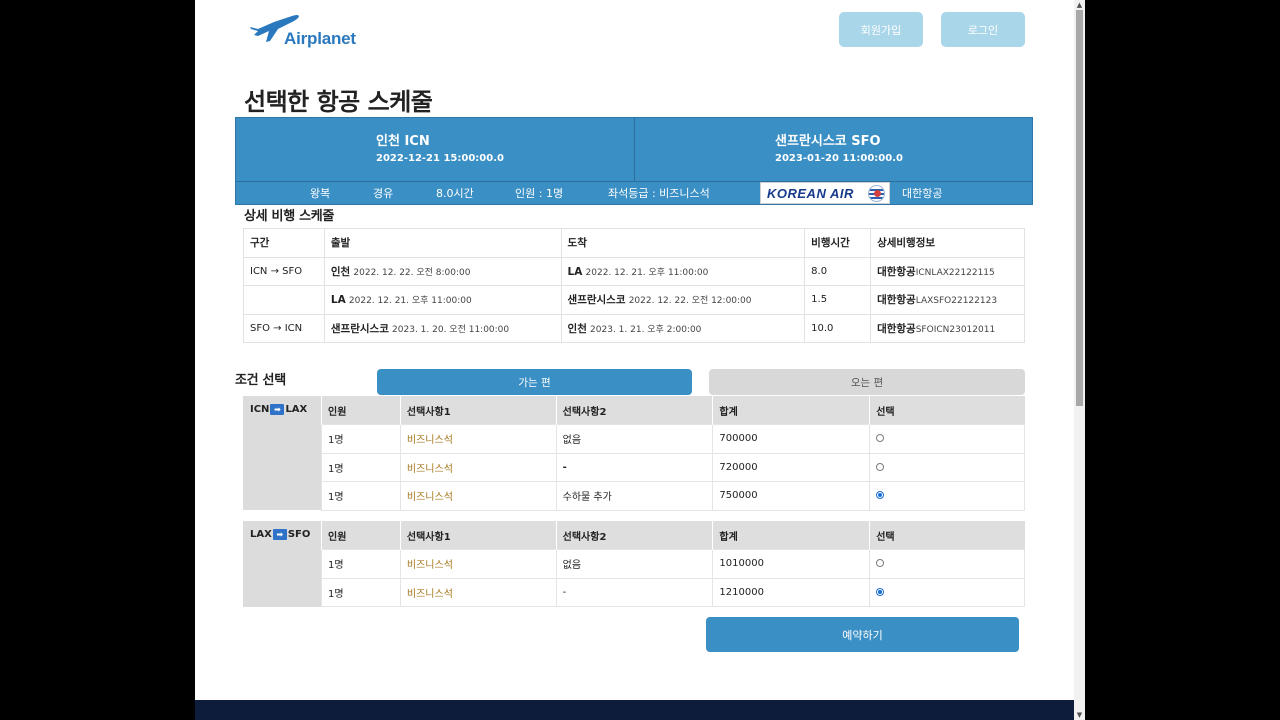  Describe the element at coordinates (881, 29) in the screenshot. I see `signup-button: 회원가입` at that location.